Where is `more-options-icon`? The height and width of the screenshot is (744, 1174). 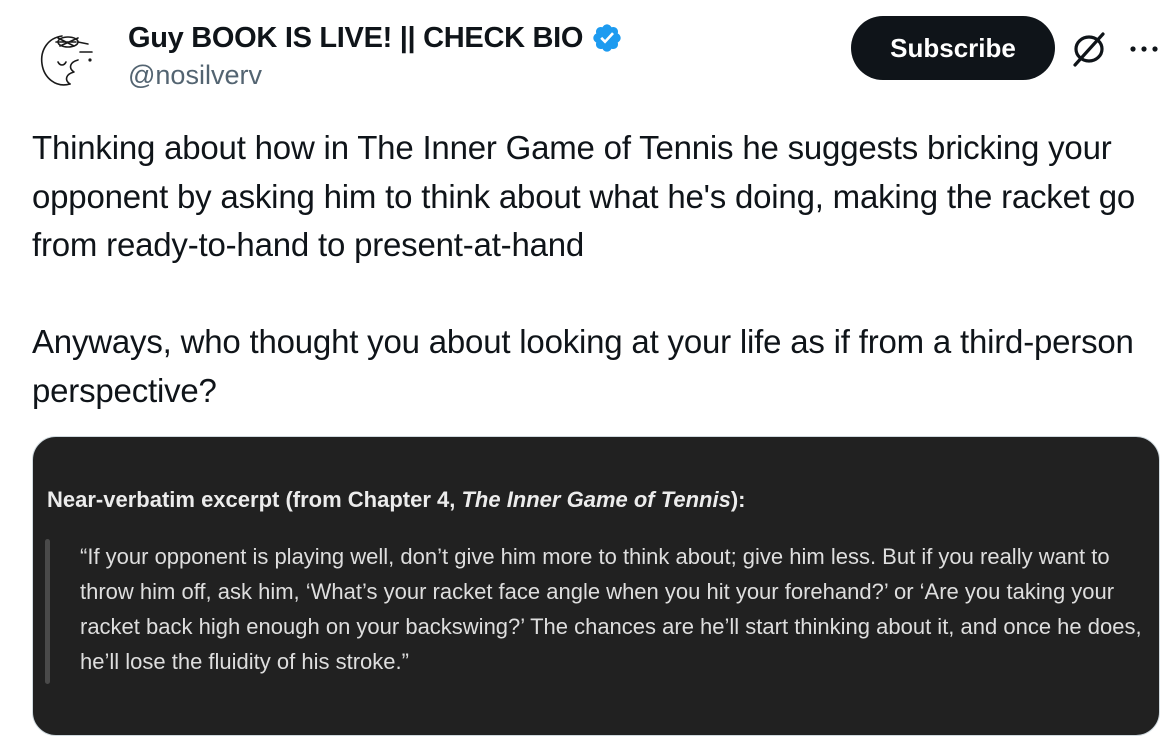 more-options-icon is located at coordinates (1144, 49).